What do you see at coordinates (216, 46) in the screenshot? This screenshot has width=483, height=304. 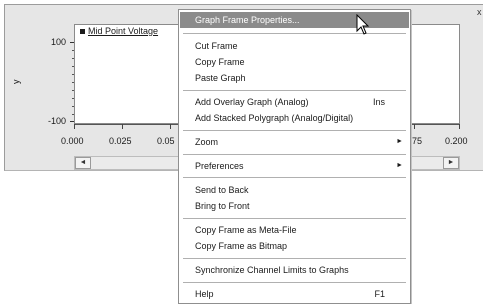 I see `menu-item-label: Cut Frame` at bounding box center [216, 46].